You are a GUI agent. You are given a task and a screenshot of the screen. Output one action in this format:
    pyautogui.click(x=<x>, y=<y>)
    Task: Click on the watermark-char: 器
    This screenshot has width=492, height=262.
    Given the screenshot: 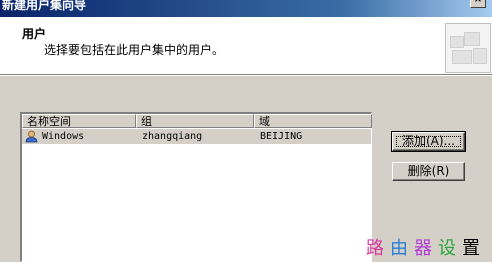 What is the action you would take?
    pyautogui.click(x=426, y=248)
    